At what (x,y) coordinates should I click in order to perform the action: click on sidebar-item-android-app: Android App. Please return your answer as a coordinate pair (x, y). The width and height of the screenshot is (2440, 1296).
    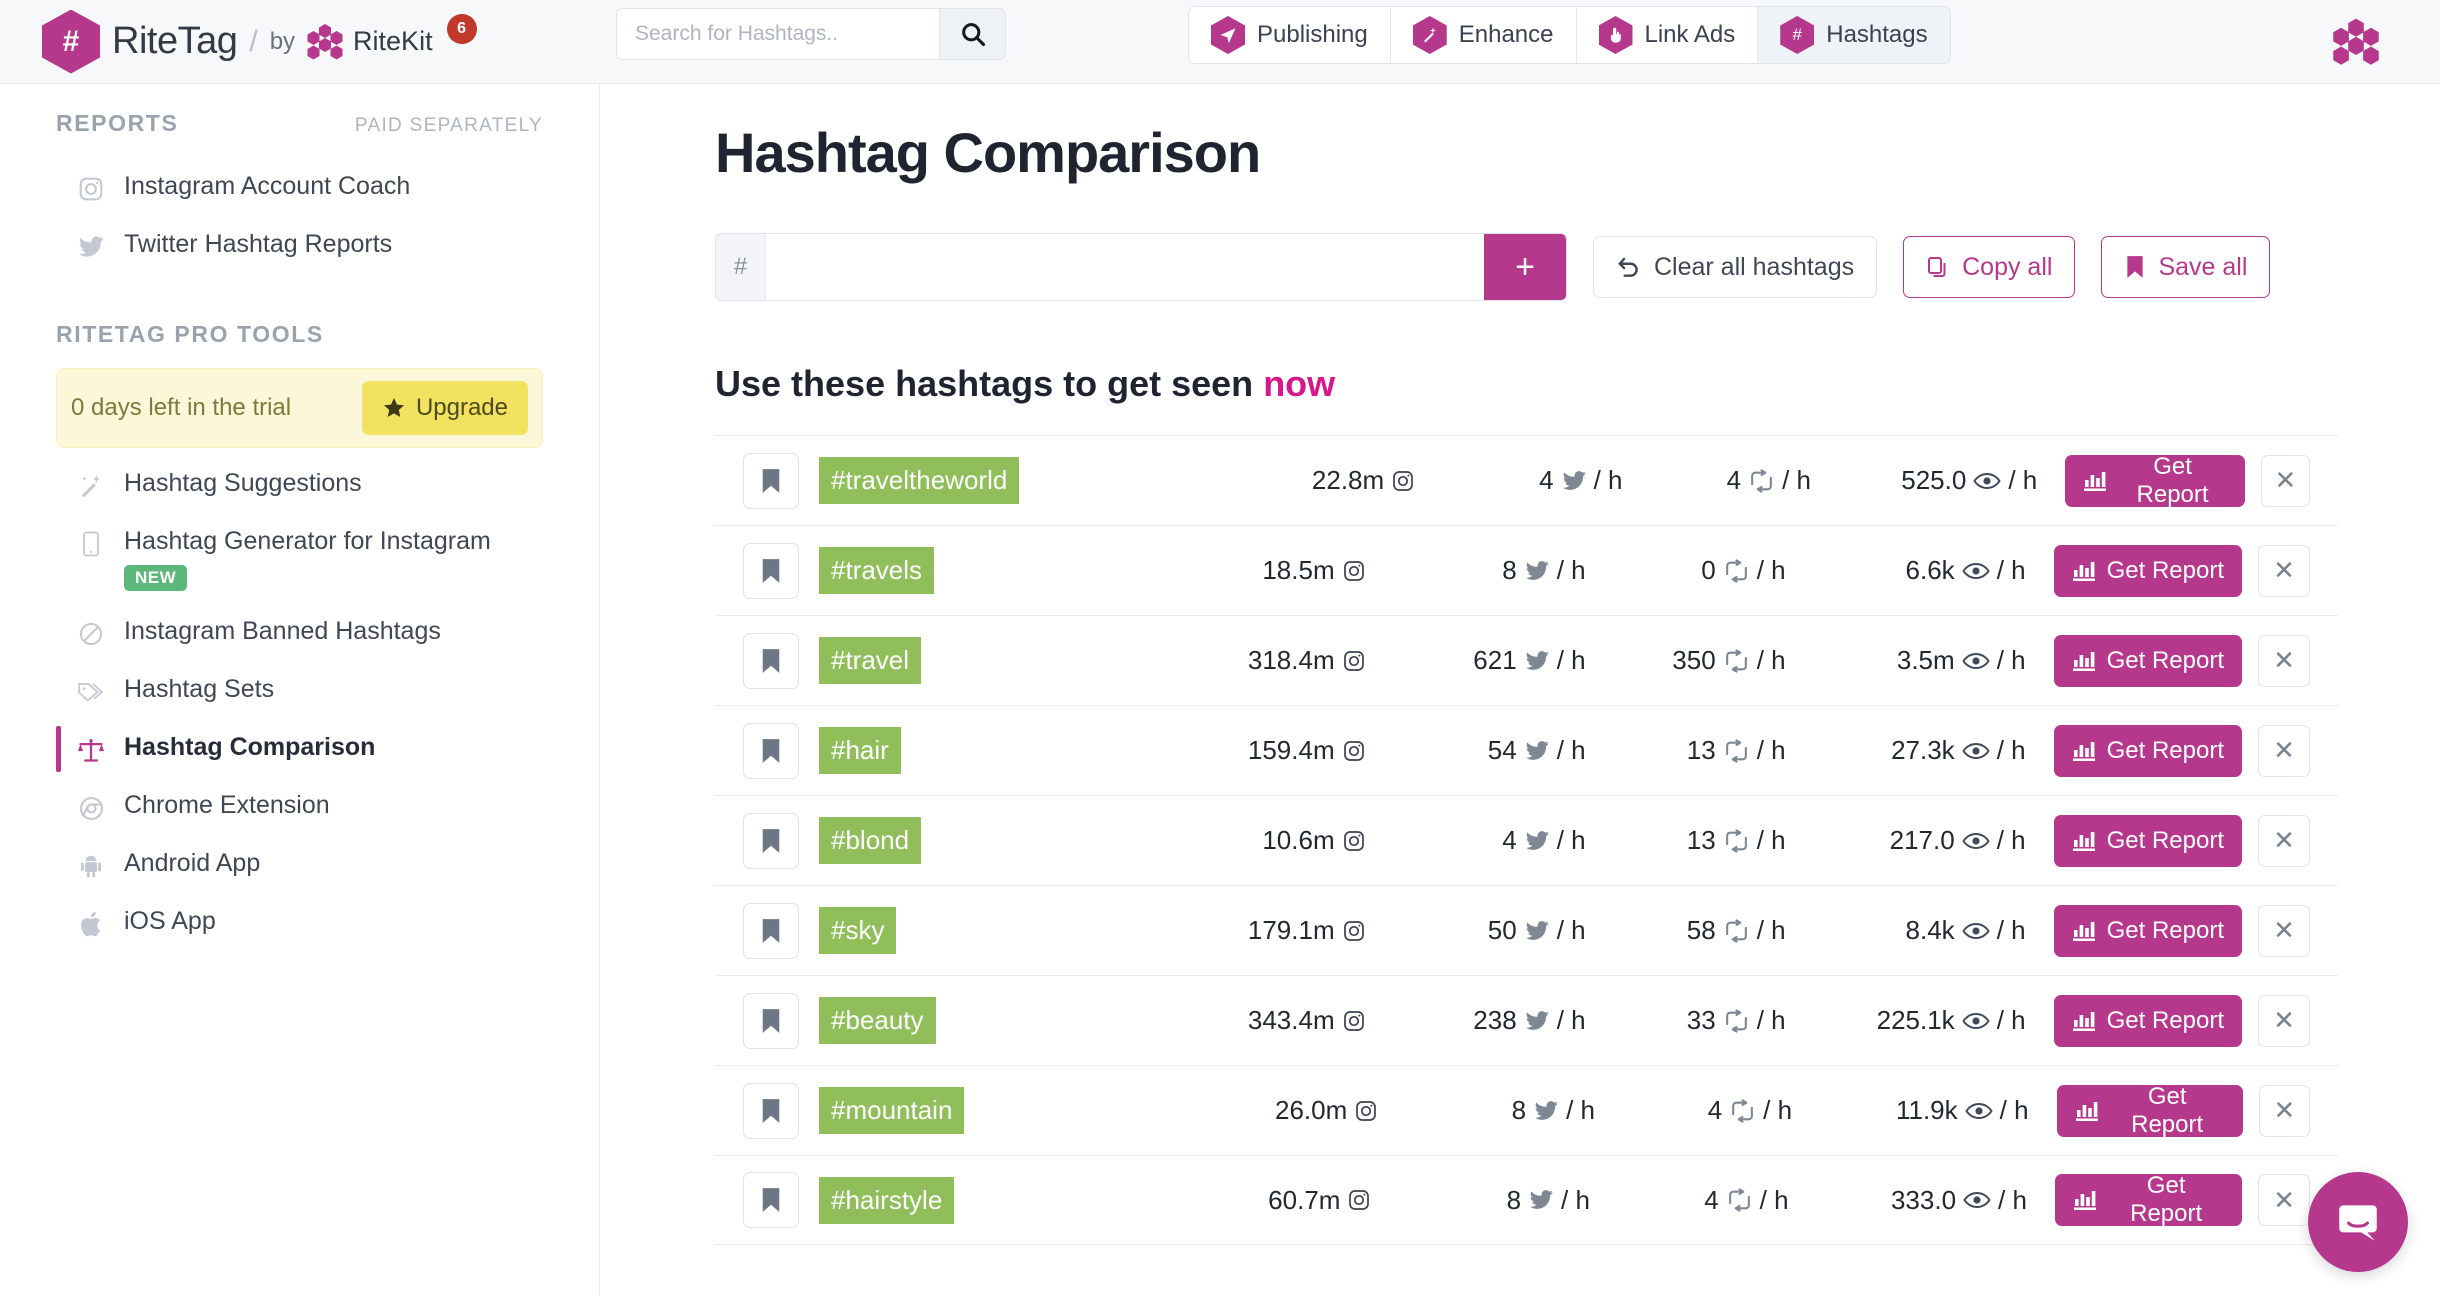
    Looking at the image, I should click on (299, 865).